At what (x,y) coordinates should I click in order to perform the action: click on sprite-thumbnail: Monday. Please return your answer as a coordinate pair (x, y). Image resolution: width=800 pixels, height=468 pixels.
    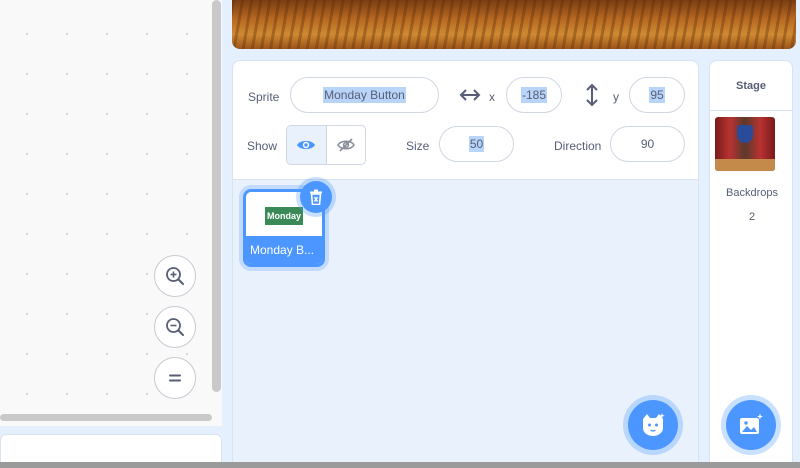
    Looking at the image, I should click on (284, 216).